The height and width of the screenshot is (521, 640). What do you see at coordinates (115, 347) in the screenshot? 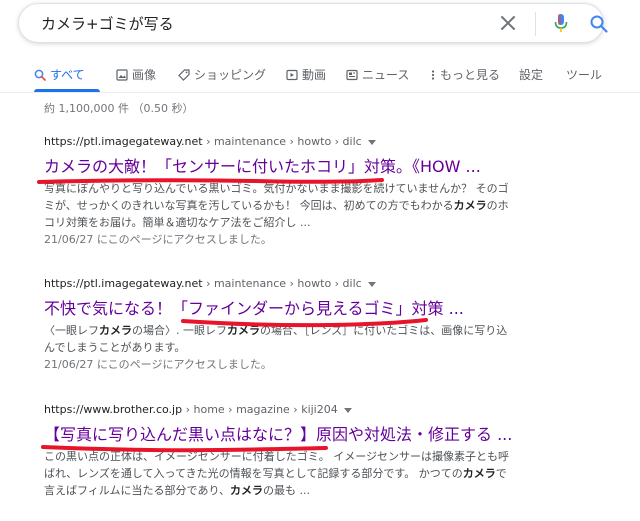
I see `snippet-line: んでしまうことがあります。` at bounding box center [115, 347].